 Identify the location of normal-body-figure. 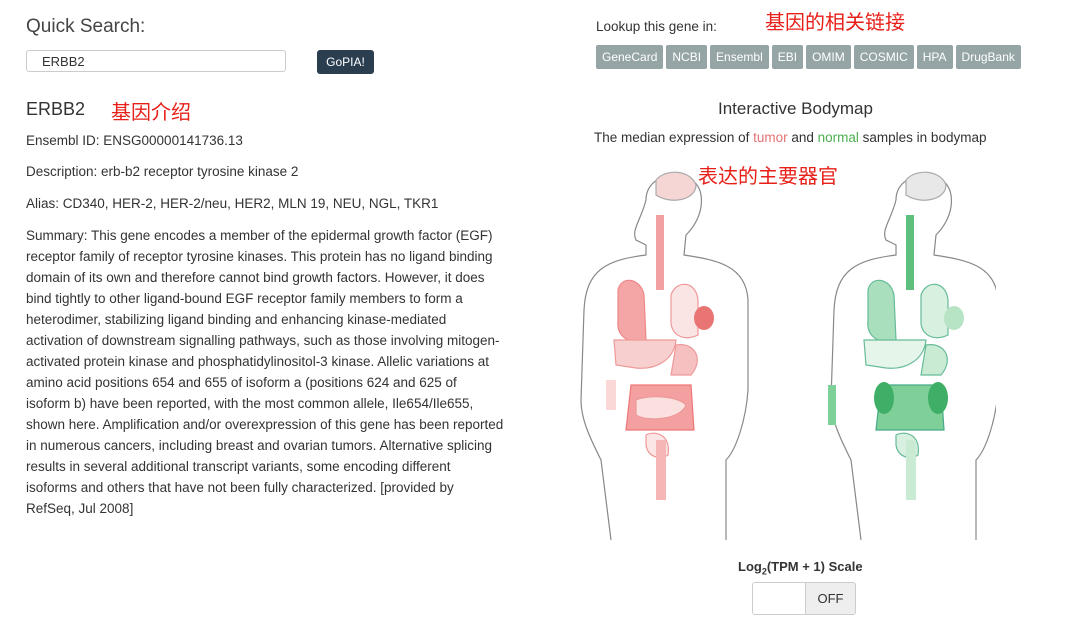
(912, 356).